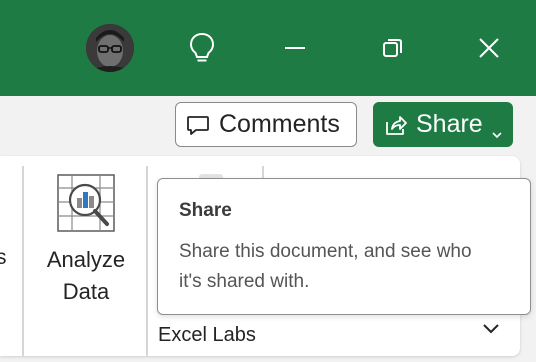 The height and width of the screenshot is (362, 536). I want to click on tooltip-body-line2: it's shared with., so click(244, 281).